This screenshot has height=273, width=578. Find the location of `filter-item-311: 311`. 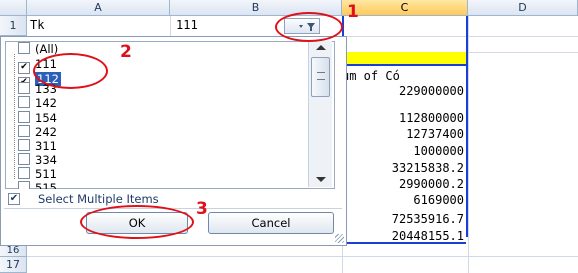

filter-item-311: 311 is located at coordinates (37, 146).